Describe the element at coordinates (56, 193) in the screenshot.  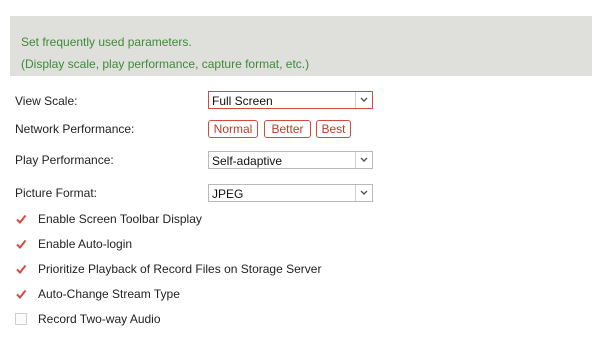
I see `picture-format-label: Picture Format:` at that location.